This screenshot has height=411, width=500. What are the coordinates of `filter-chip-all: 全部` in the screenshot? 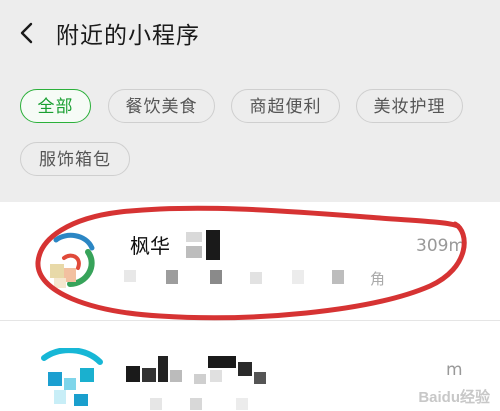 It's located at (55, 106).